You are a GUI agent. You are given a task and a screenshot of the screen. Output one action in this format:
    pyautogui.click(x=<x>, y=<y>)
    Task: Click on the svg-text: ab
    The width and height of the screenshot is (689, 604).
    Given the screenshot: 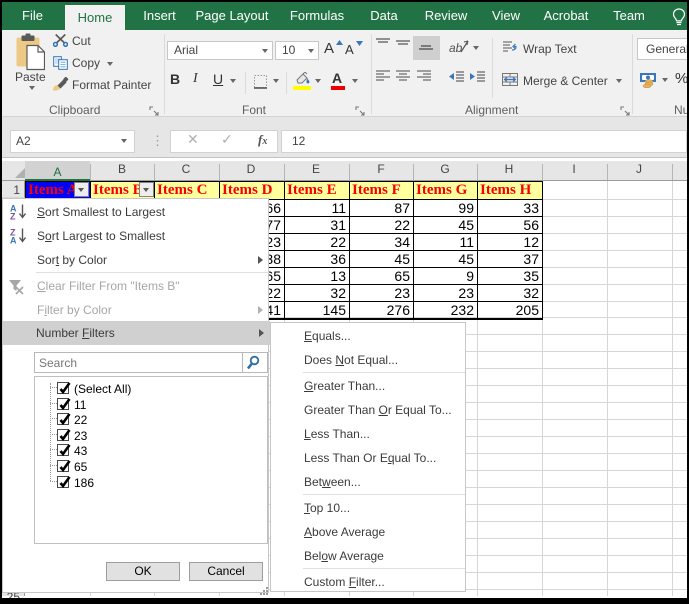 What is the action you would take?
    pyautogui.click(x=456, y=48)
    